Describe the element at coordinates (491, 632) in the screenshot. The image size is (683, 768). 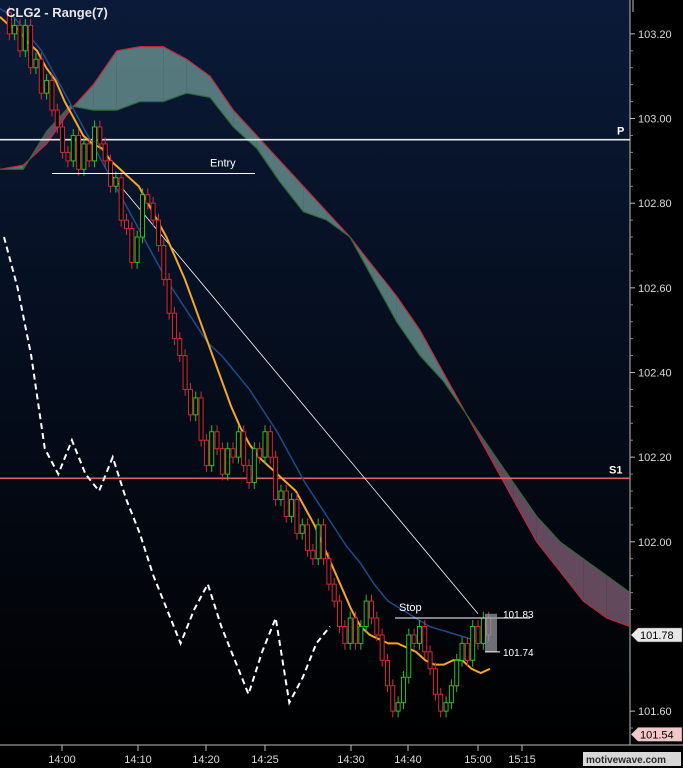
I see `trade-box` at that location.